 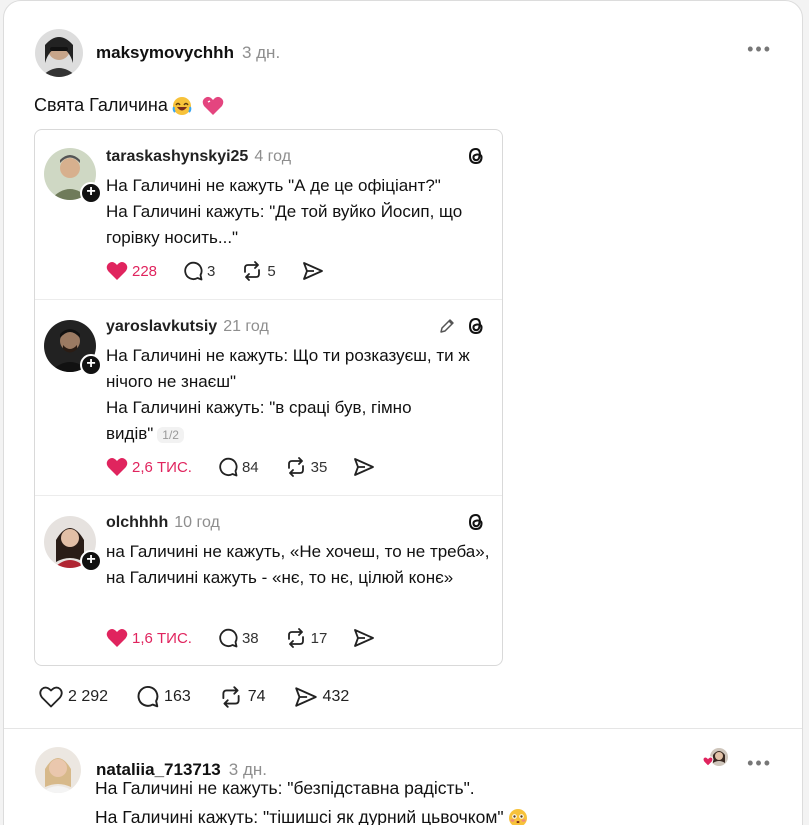 I want to click on quote-actions: 228 3 5, so click(x=228, y=271).